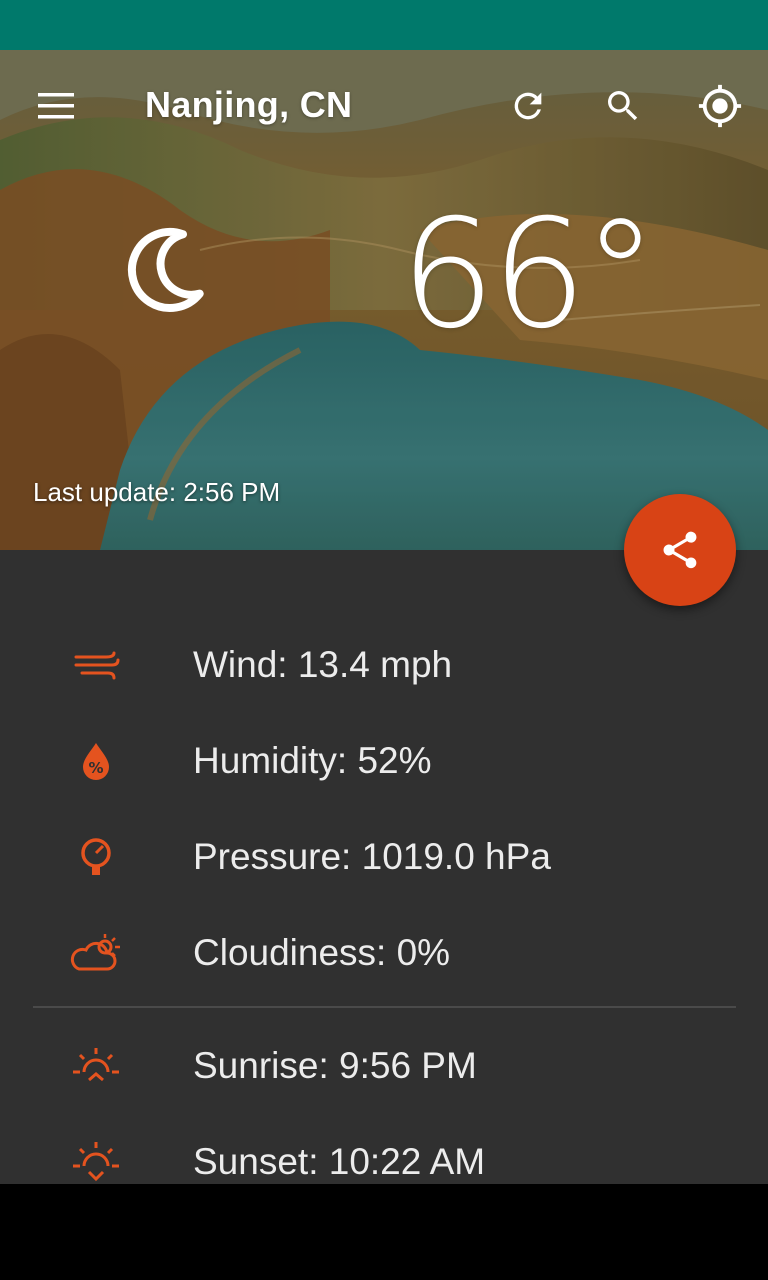 Image resolution: width=768 pixels, height=1280 pixels. I want to click on refresh-button, so click(528, 106).